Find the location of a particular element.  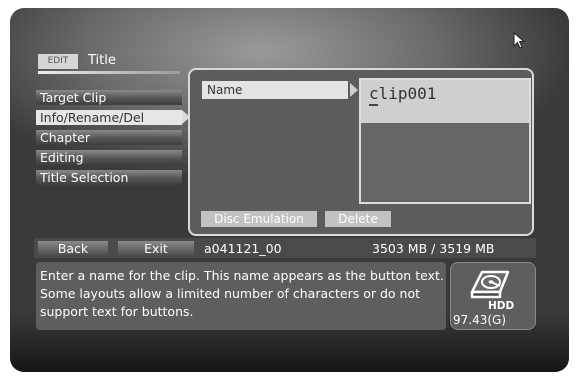

menu-item-info-rename-del: Info/Rename/Del is located at coordinates (109, 117).